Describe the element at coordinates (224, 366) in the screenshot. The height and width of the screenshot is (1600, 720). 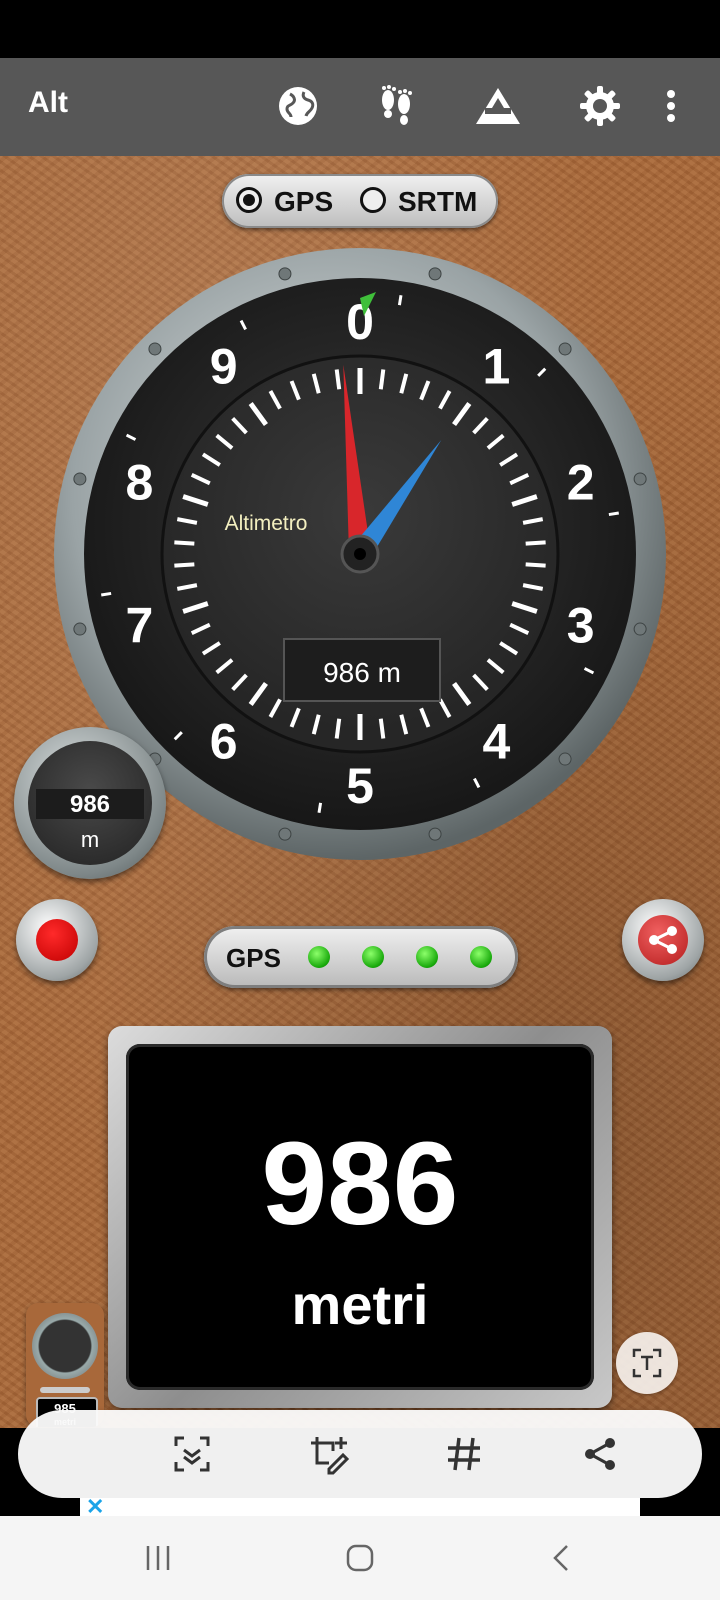
I see `dial-number: 9` at that location.